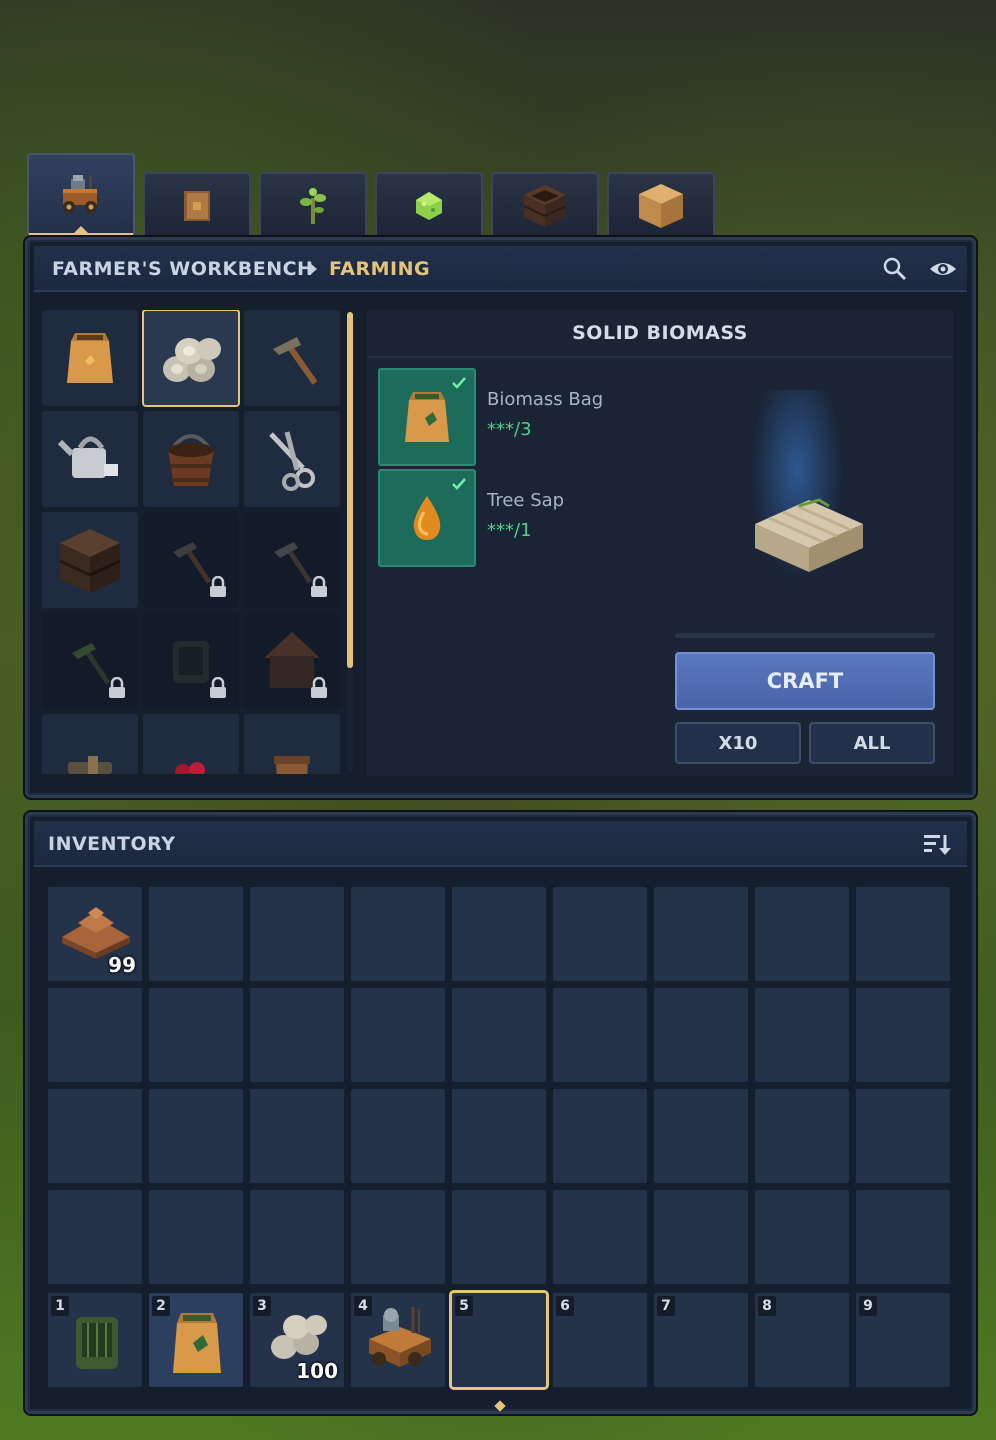  Describe the element at coordinates (350, 490) in the screenshot. I see `recipe-scrollbar` at that location.